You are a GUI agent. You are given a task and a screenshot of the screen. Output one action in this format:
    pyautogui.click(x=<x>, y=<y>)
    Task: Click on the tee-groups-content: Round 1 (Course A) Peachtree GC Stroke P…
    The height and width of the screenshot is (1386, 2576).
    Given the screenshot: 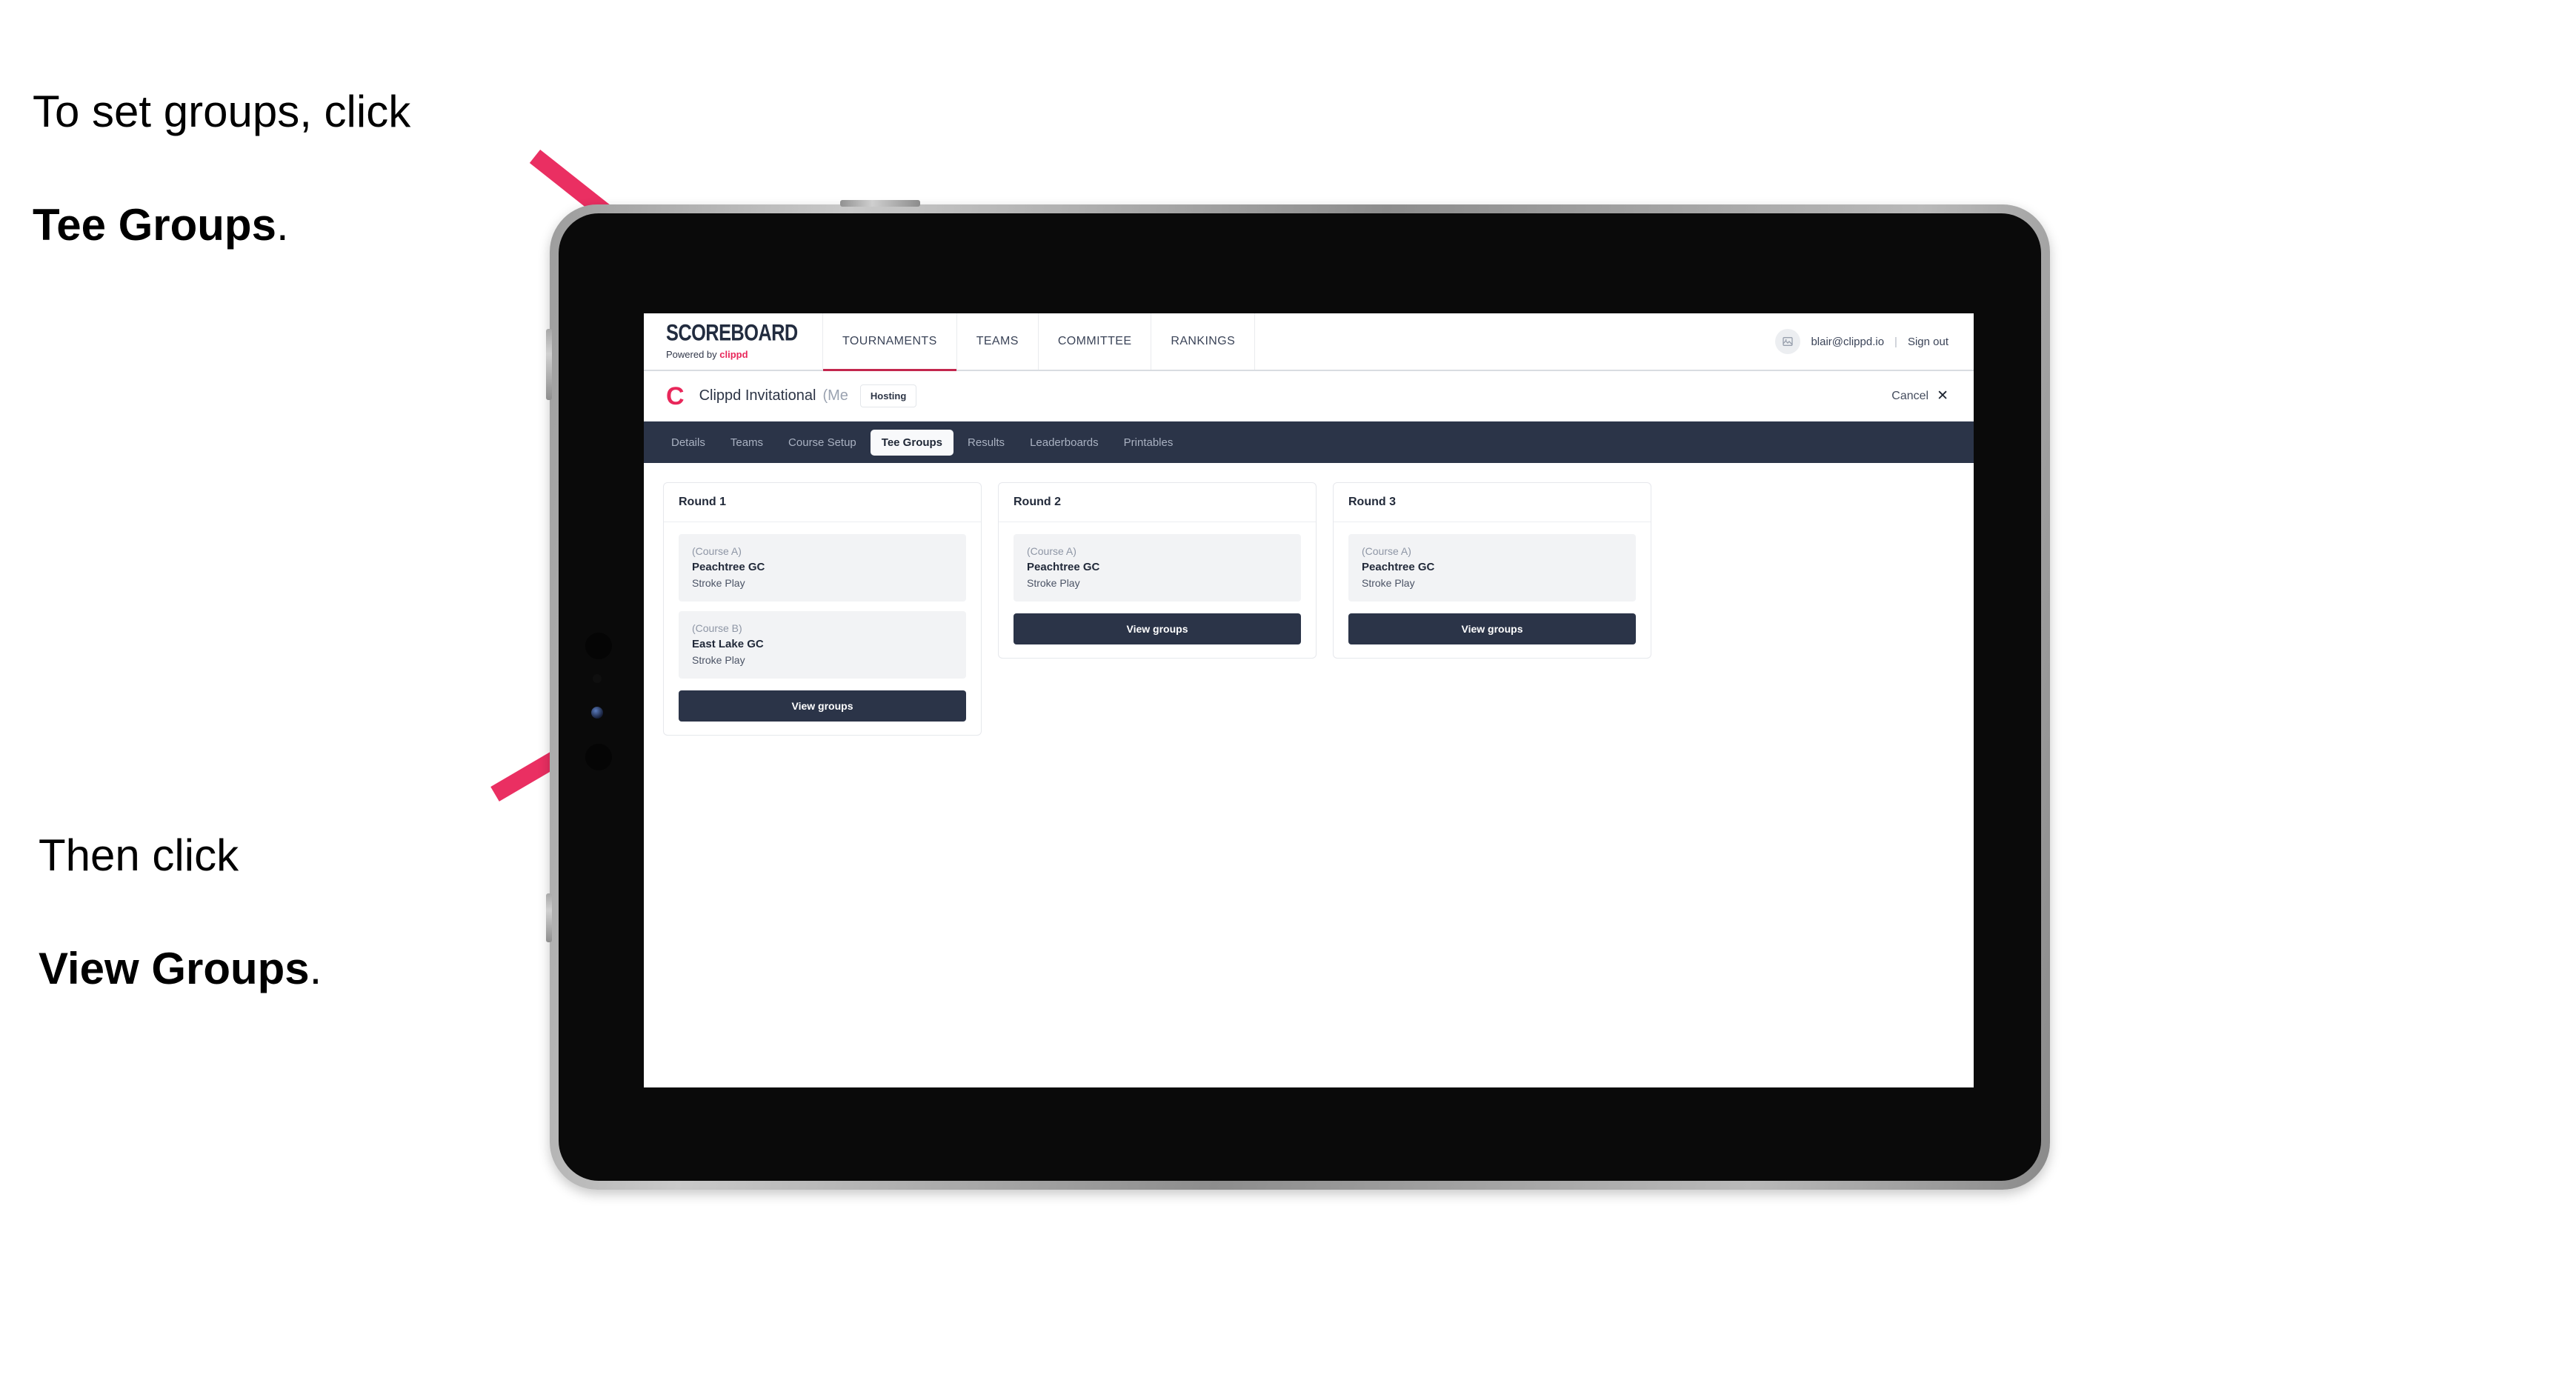 What is the action you would take?
    pyautogui.click(x=1309, y=599)
    